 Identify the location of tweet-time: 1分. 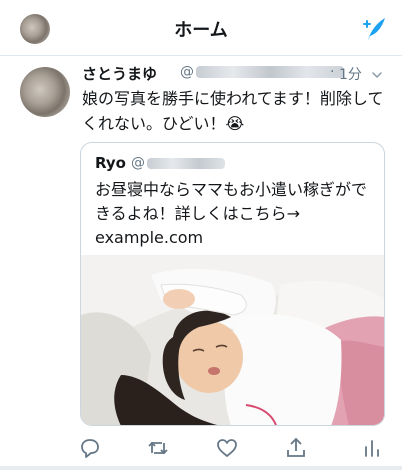
(350, 74).